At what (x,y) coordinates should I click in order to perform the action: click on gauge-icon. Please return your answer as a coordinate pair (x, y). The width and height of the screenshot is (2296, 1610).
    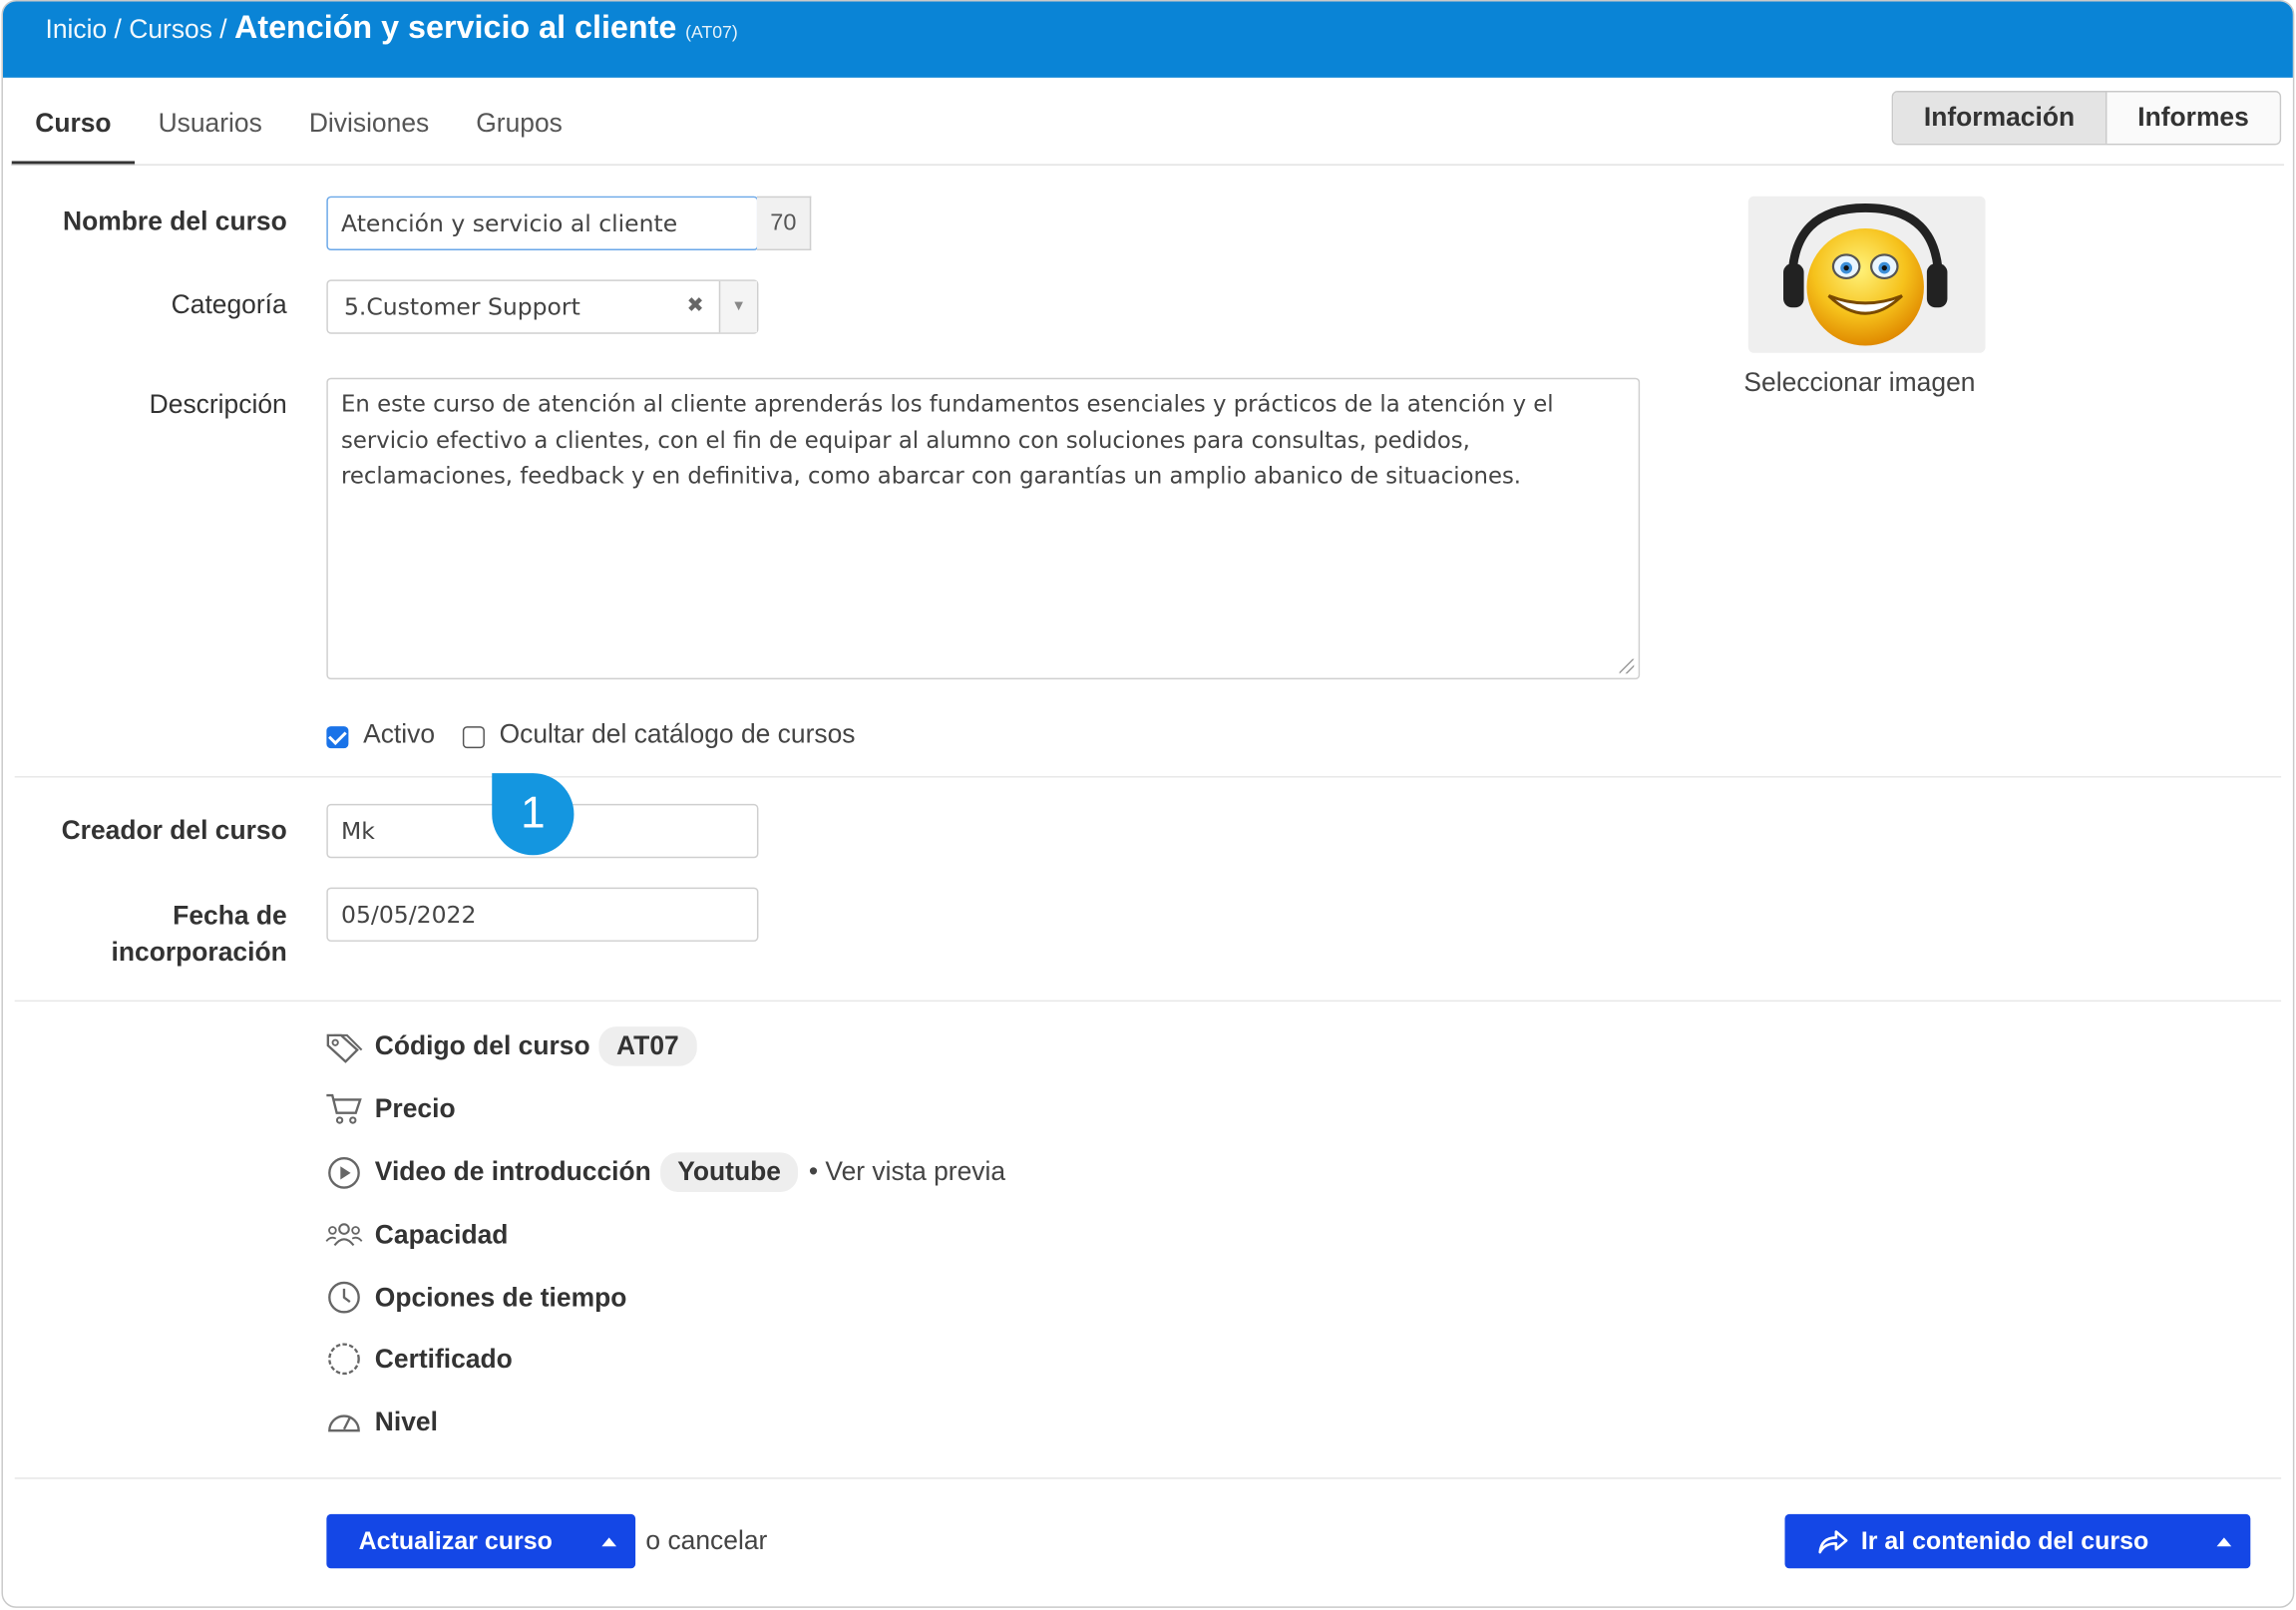
    Looking at the image, I should click on (344, 1422).